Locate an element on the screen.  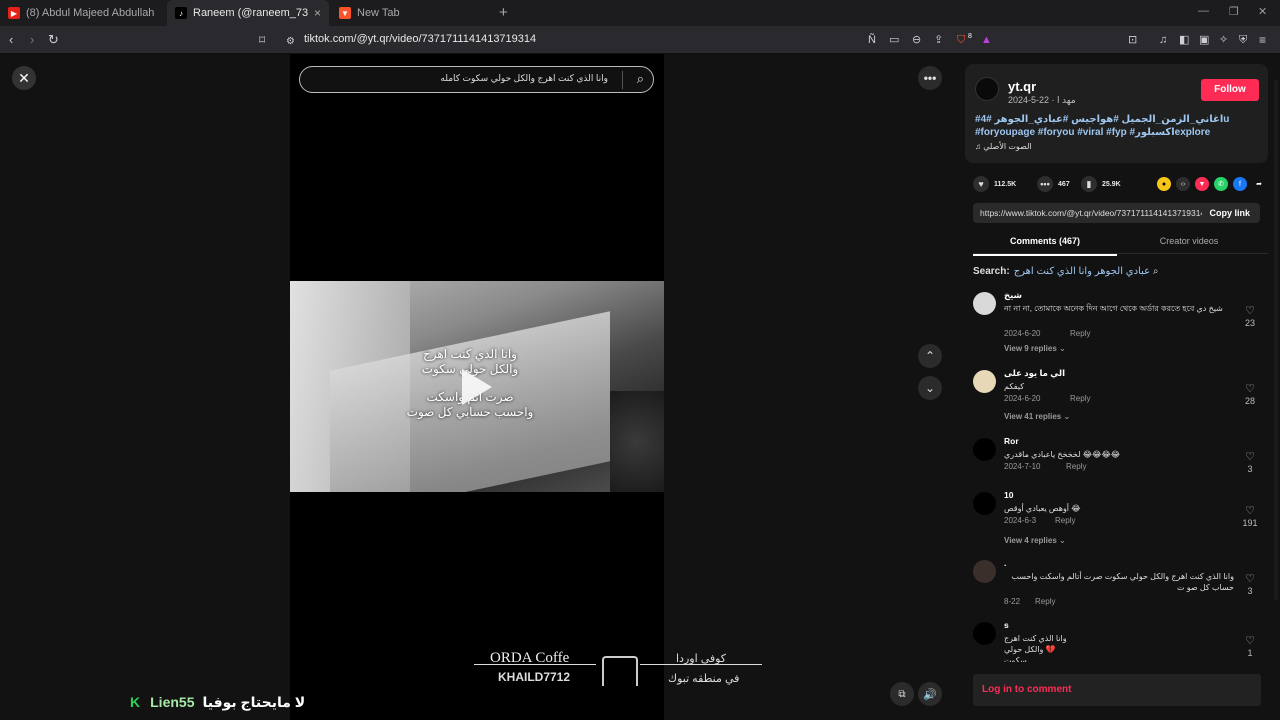
comment-button: ••• 467 is located at coordinates (1053, 184).